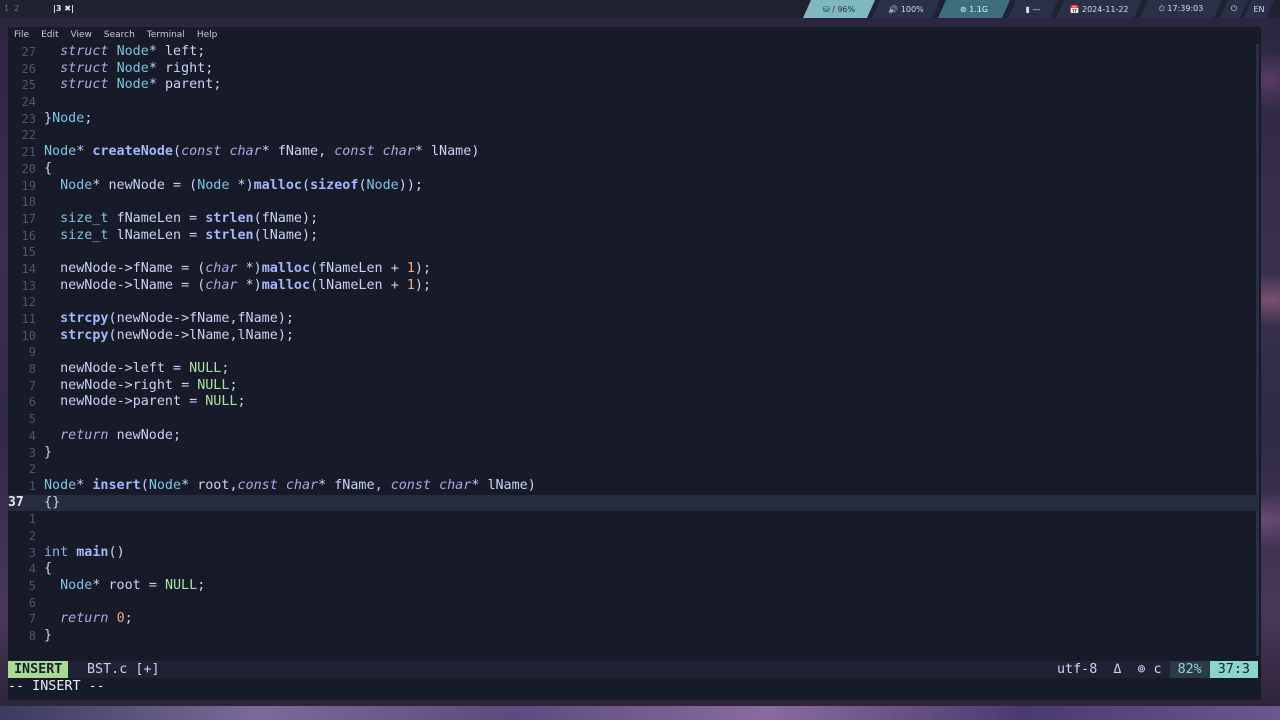  What do you see at coordinates (906, 9) in the screenshot?
I see `volume-widget: 🔊 100%` at bounding box center [906, 9].